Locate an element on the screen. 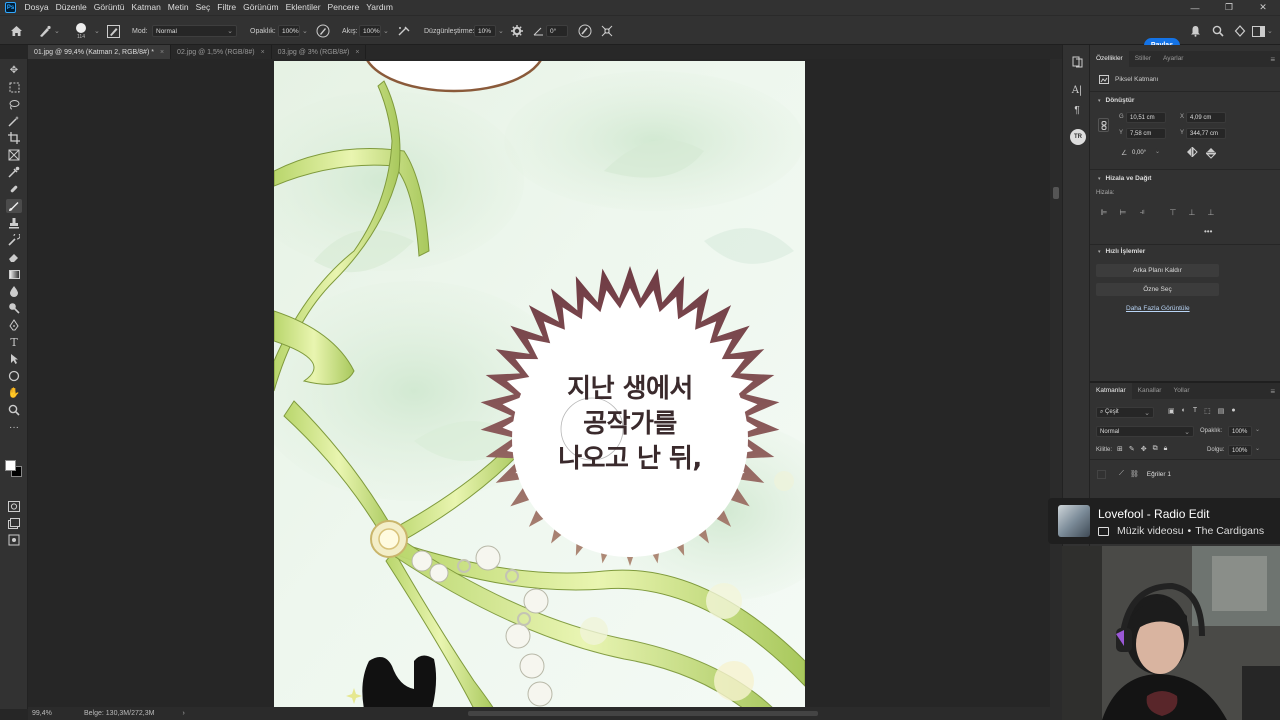 The width and height of the screenshot is (1280, 720). align-section: ▾ Hizala ve Dağıt is located at coordinates (1124, 178).